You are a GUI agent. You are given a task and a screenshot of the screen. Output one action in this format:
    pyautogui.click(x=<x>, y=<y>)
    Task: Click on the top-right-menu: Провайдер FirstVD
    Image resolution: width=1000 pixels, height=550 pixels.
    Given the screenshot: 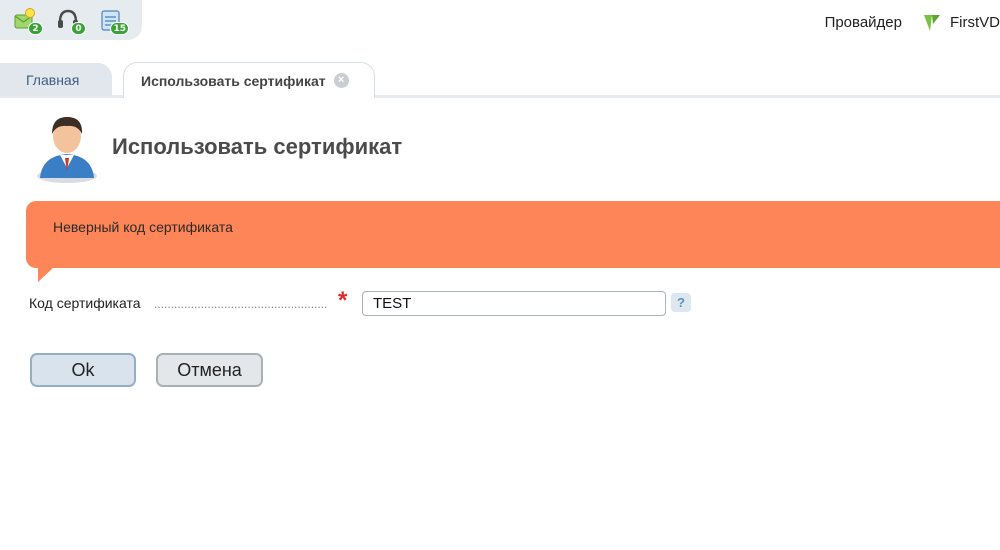 What is the action you would take?
    pyautogui.click(x=912, y=22)
    